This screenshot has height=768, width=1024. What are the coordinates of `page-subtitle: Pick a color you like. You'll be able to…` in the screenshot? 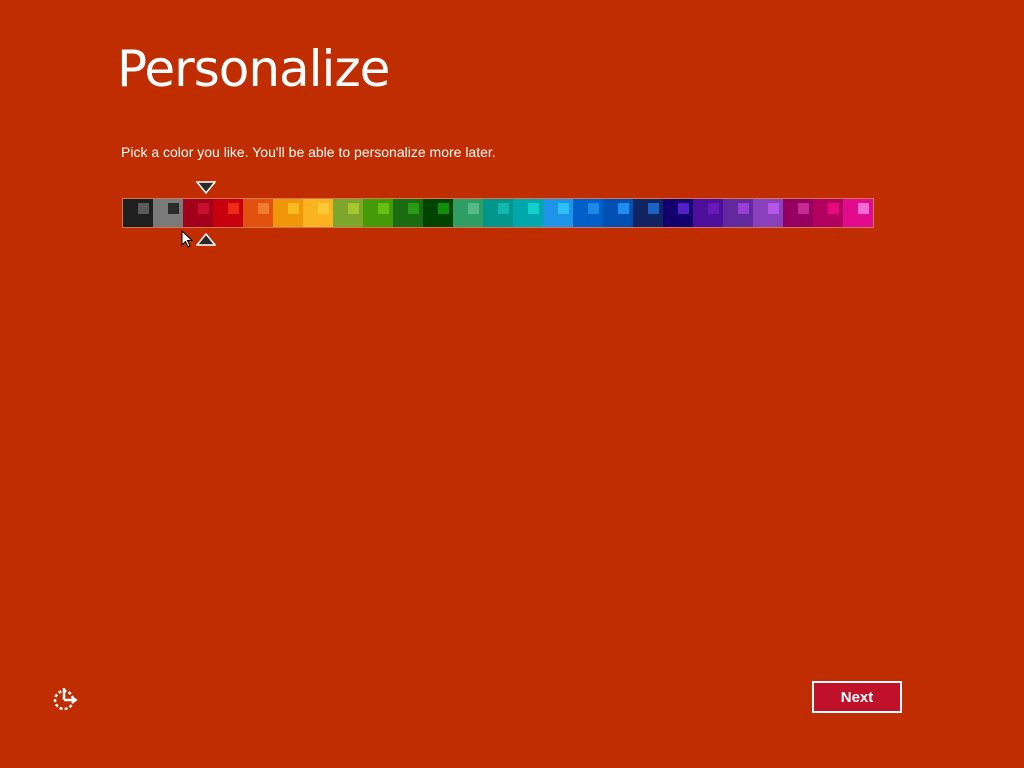 It's located at (308, 152).